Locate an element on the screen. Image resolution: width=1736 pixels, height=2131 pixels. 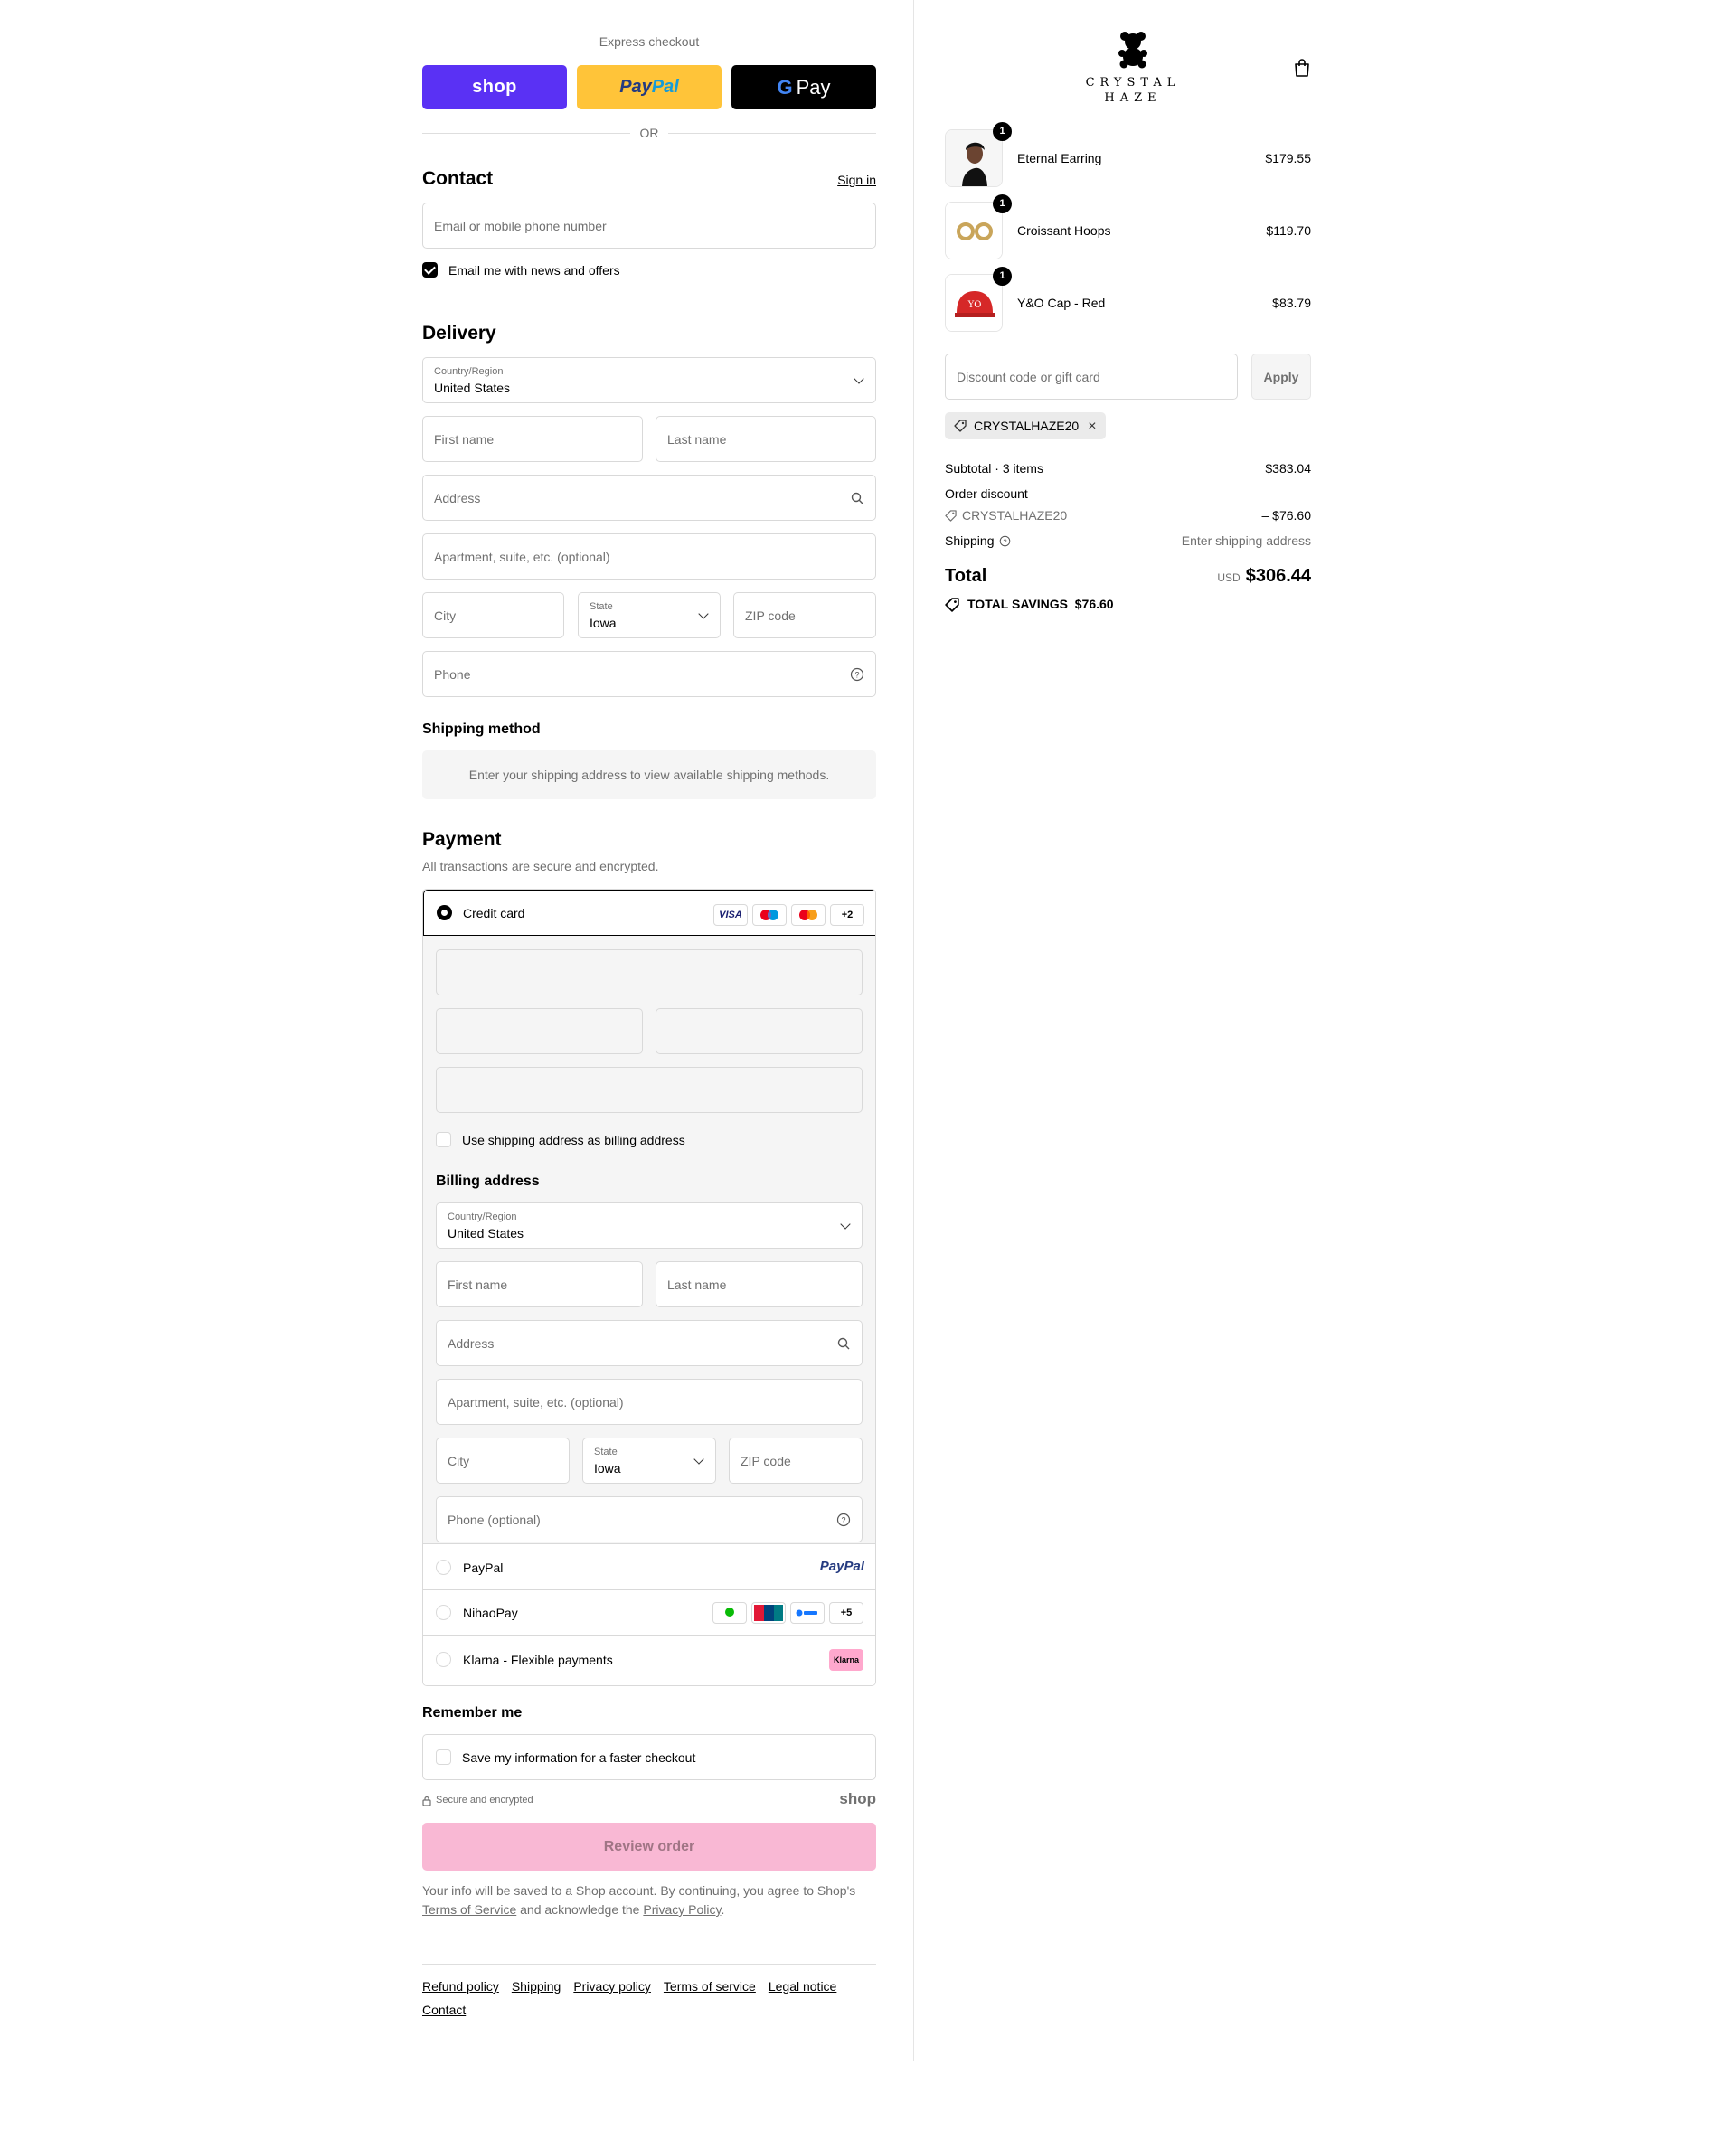
review-order-button: Review order is located at coordinates (649, 1847).